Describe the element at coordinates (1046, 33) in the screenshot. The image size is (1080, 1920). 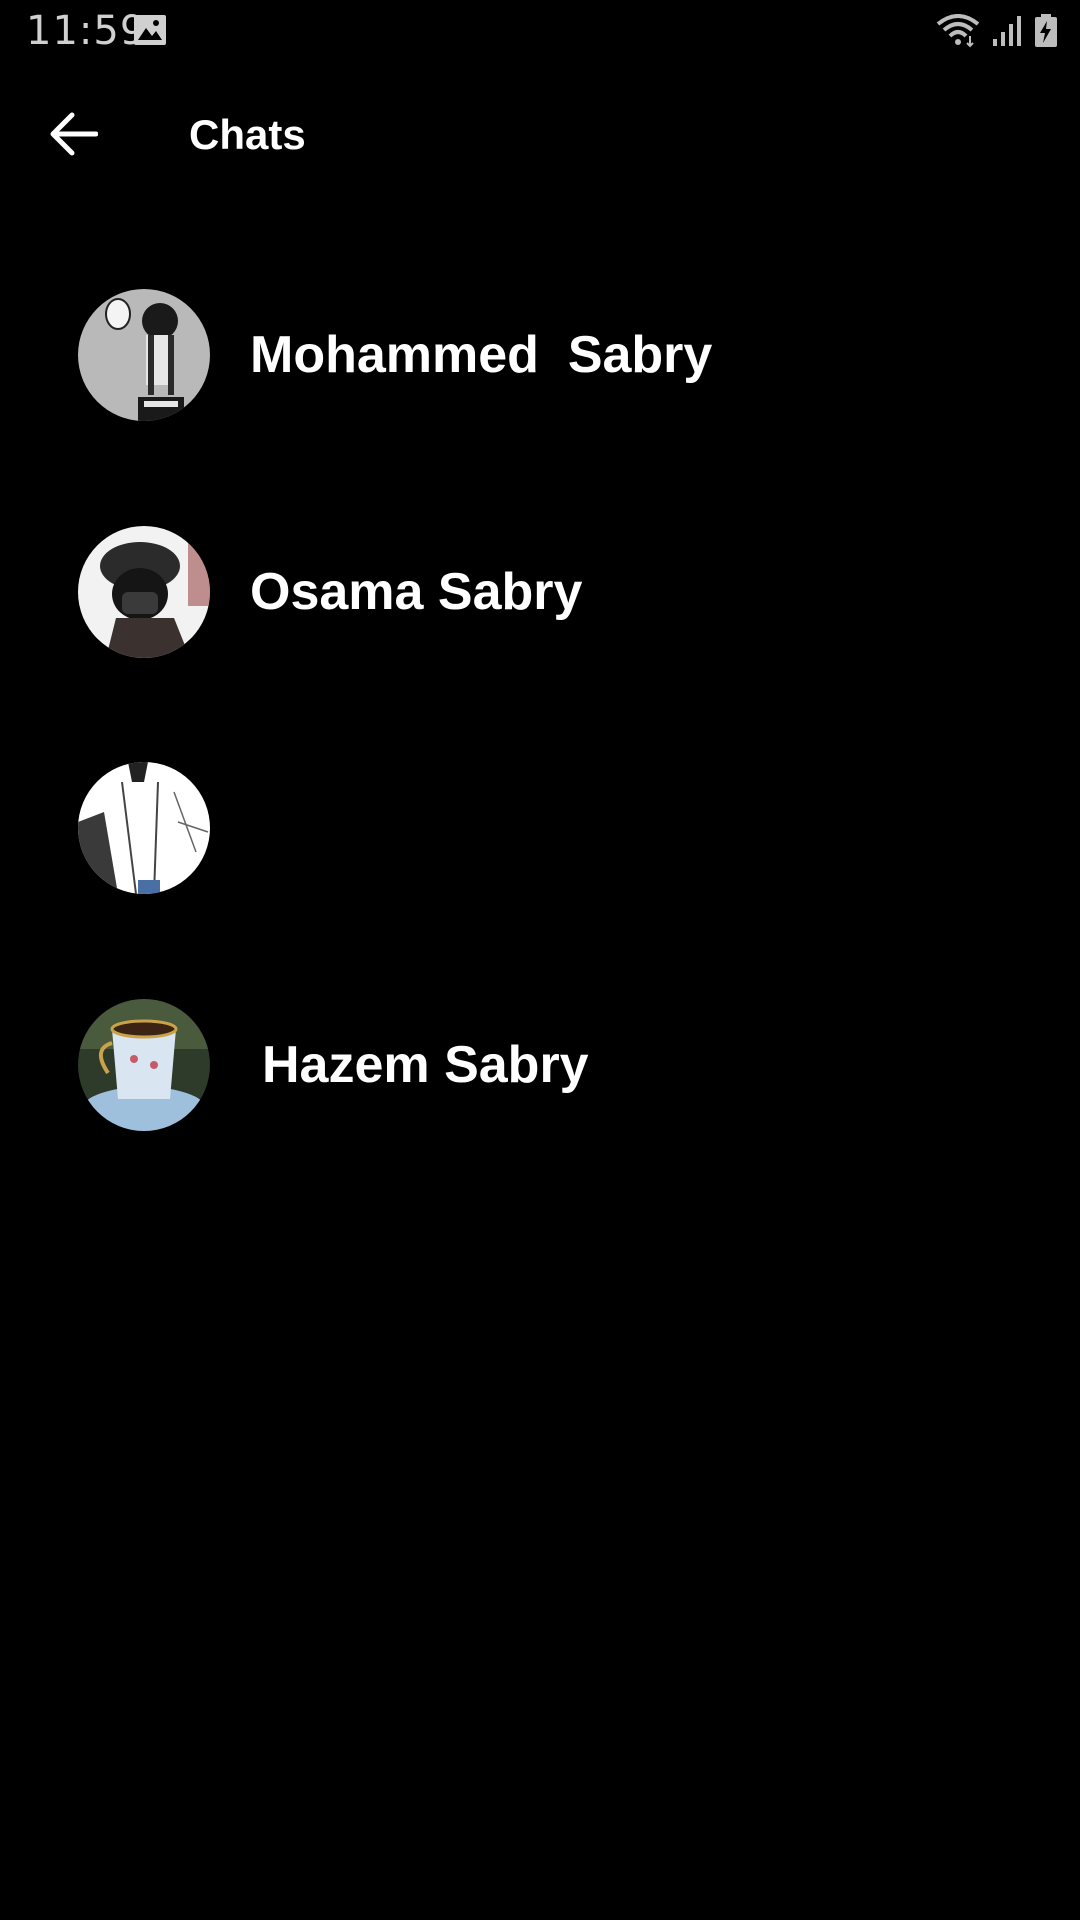
I see `battery-charging-icon` at that location.